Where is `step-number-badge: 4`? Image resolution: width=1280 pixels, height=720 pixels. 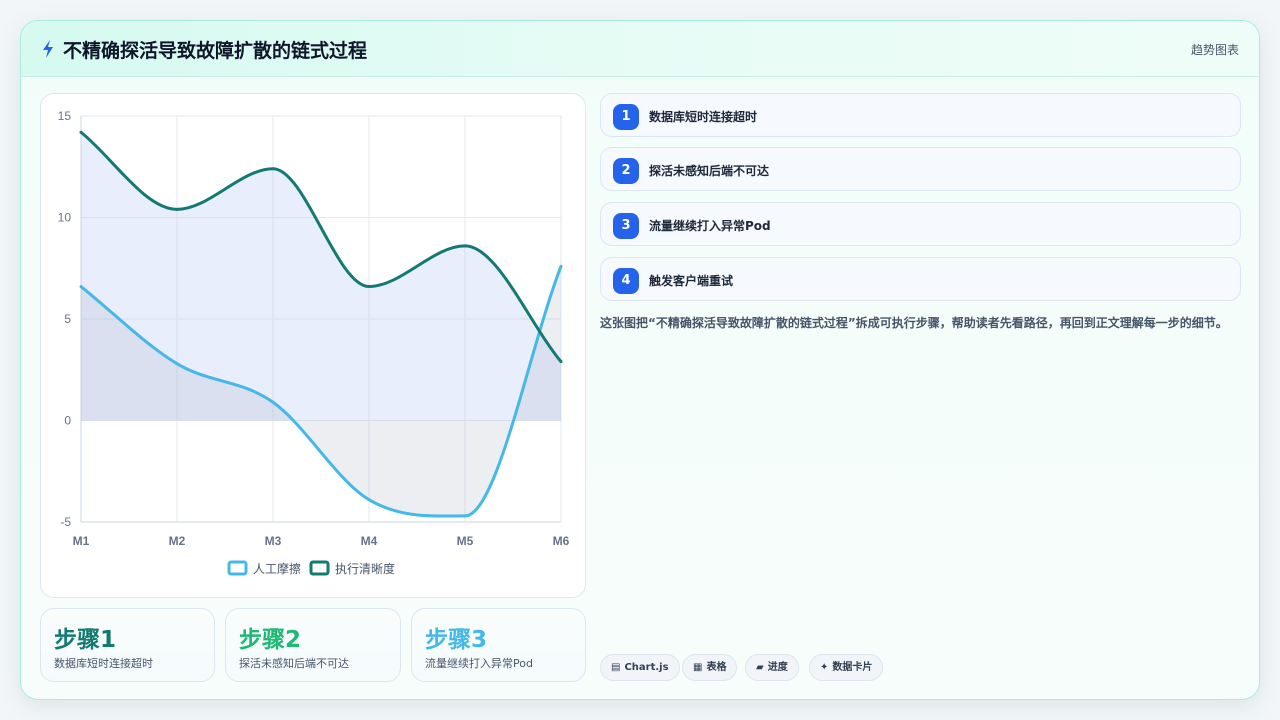
step-number-badge: 4 is located at coordinates (626, 281).